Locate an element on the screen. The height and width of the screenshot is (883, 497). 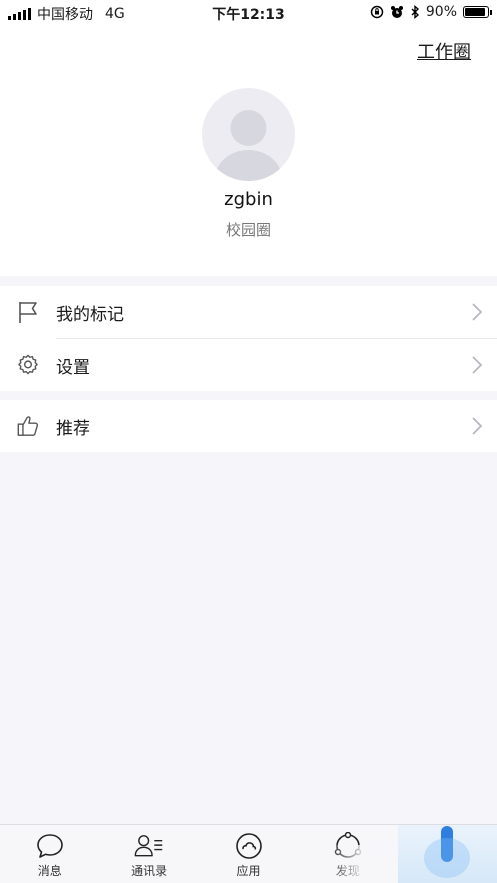
tab-contacts: 通讯录 is located at coordinates (148, 854).